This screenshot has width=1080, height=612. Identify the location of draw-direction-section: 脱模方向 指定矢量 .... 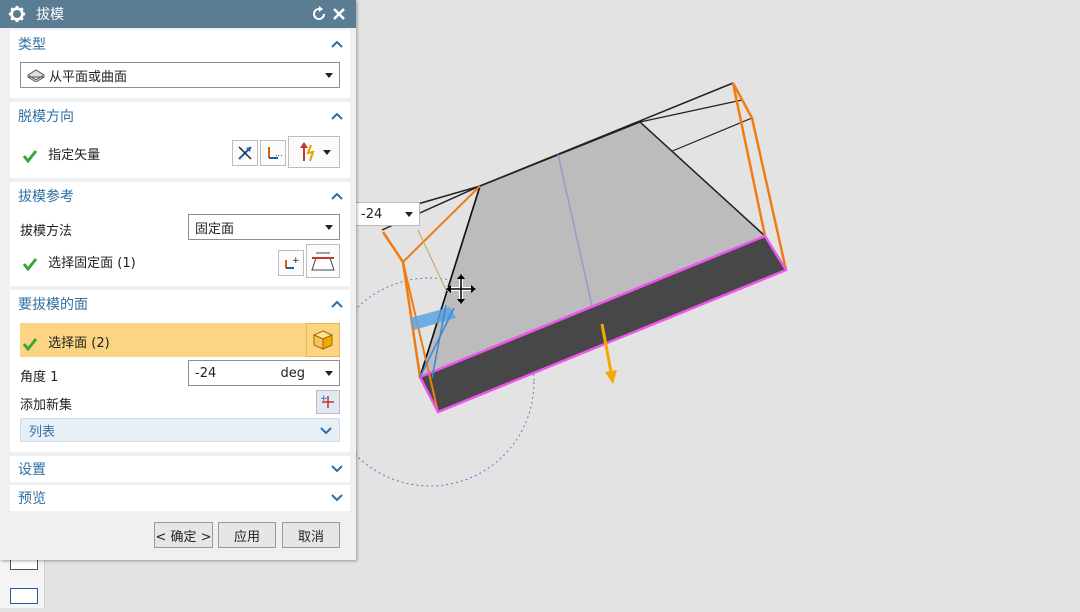
(180, 140).